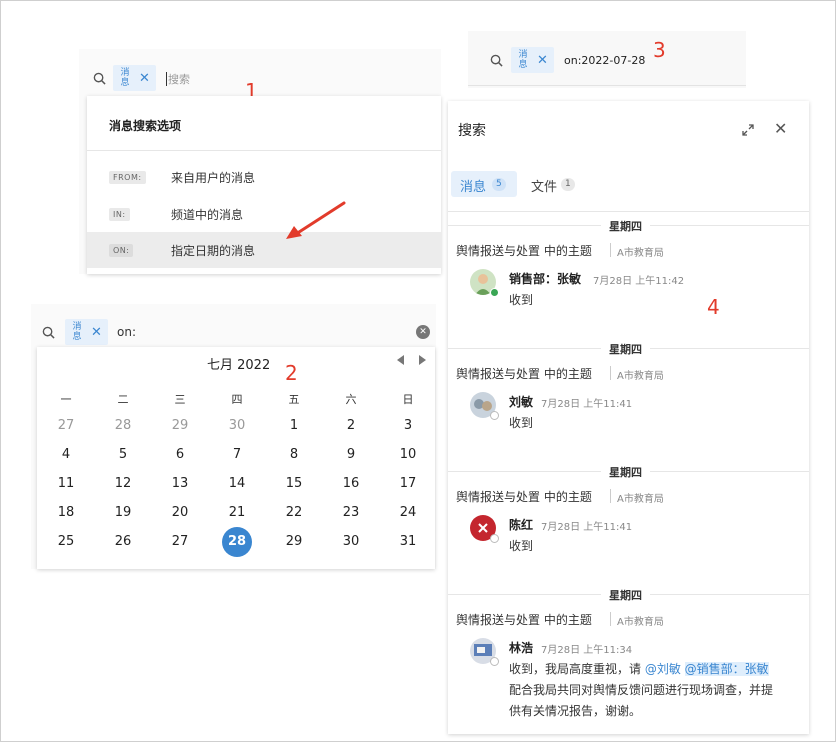  Describe the element at coordinates (558, 184) in the screenshot. I see `tab-files: 文件 1` at that location.